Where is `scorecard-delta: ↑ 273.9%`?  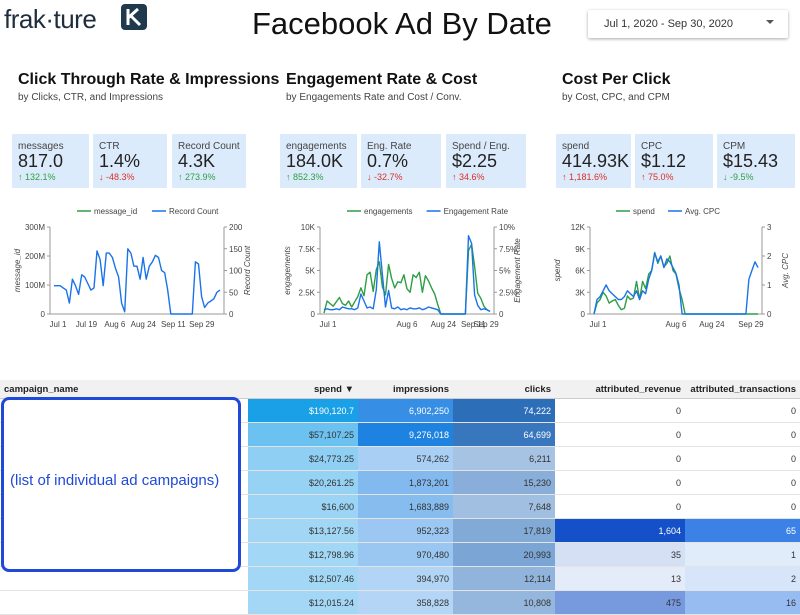 scorecard-delta: ↑ 273.9% is located at coordinates (197, 177).